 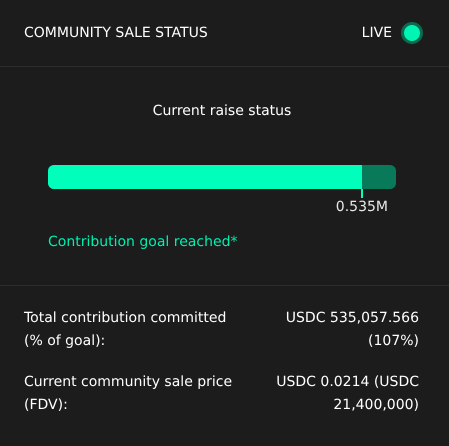 I want to click on section-title: COMMUNITY SALE STATUS, so click(x=116, y=33).